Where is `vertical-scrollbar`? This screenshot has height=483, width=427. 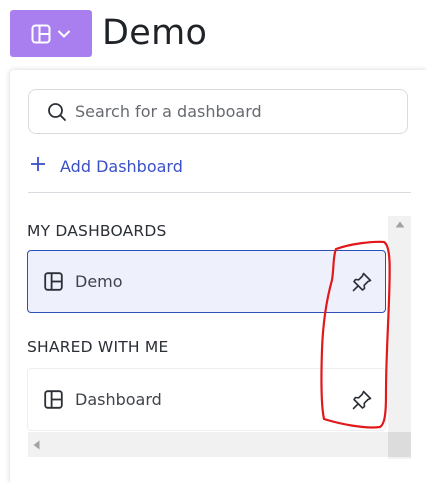 vertical-scrollbar is located at coordinates (399, 337).